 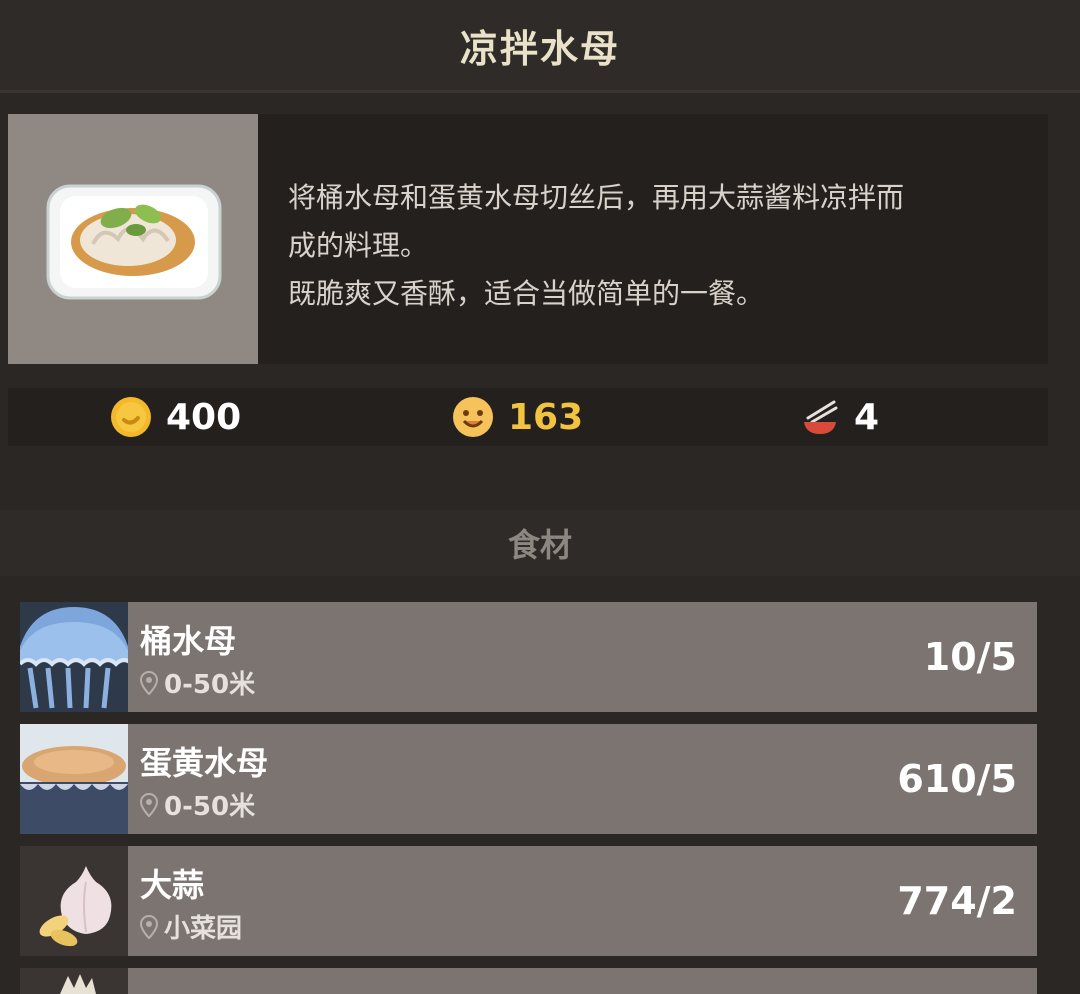 What do you see at coordinates (528, 657) in the screenshot?
I see `ingredient-row: 桶水母 0-50米 10/5` at bounding box center [528, 657].